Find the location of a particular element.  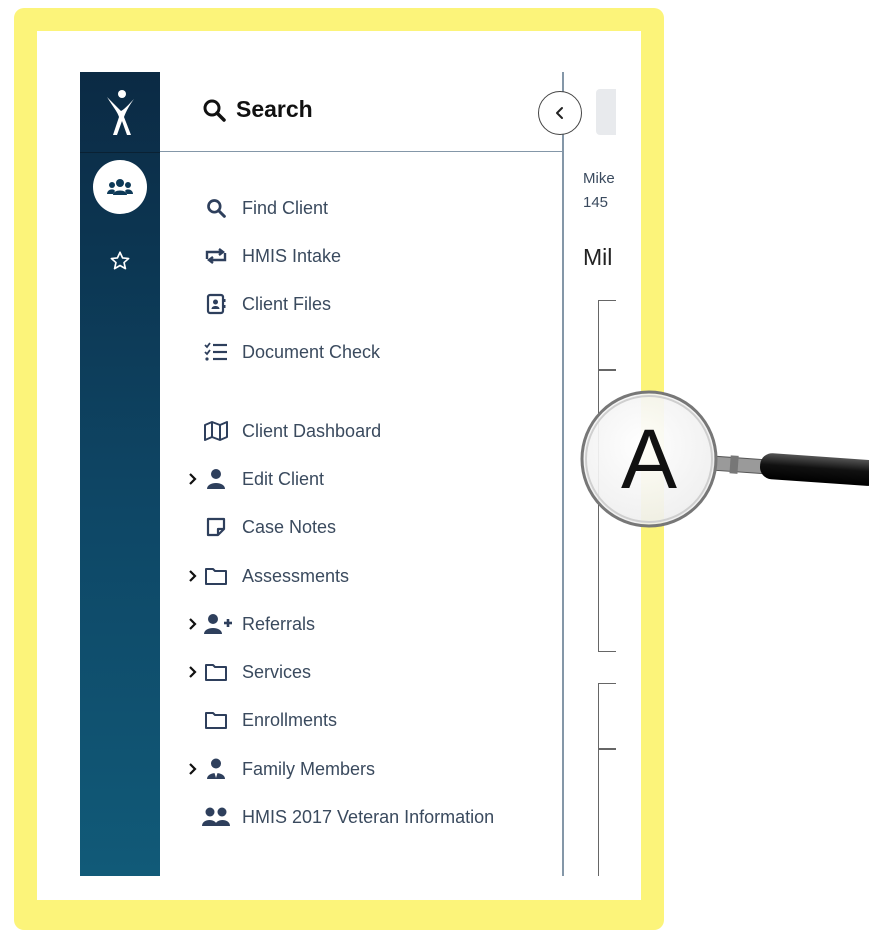

users-icon is located at coordinates (216, 817).